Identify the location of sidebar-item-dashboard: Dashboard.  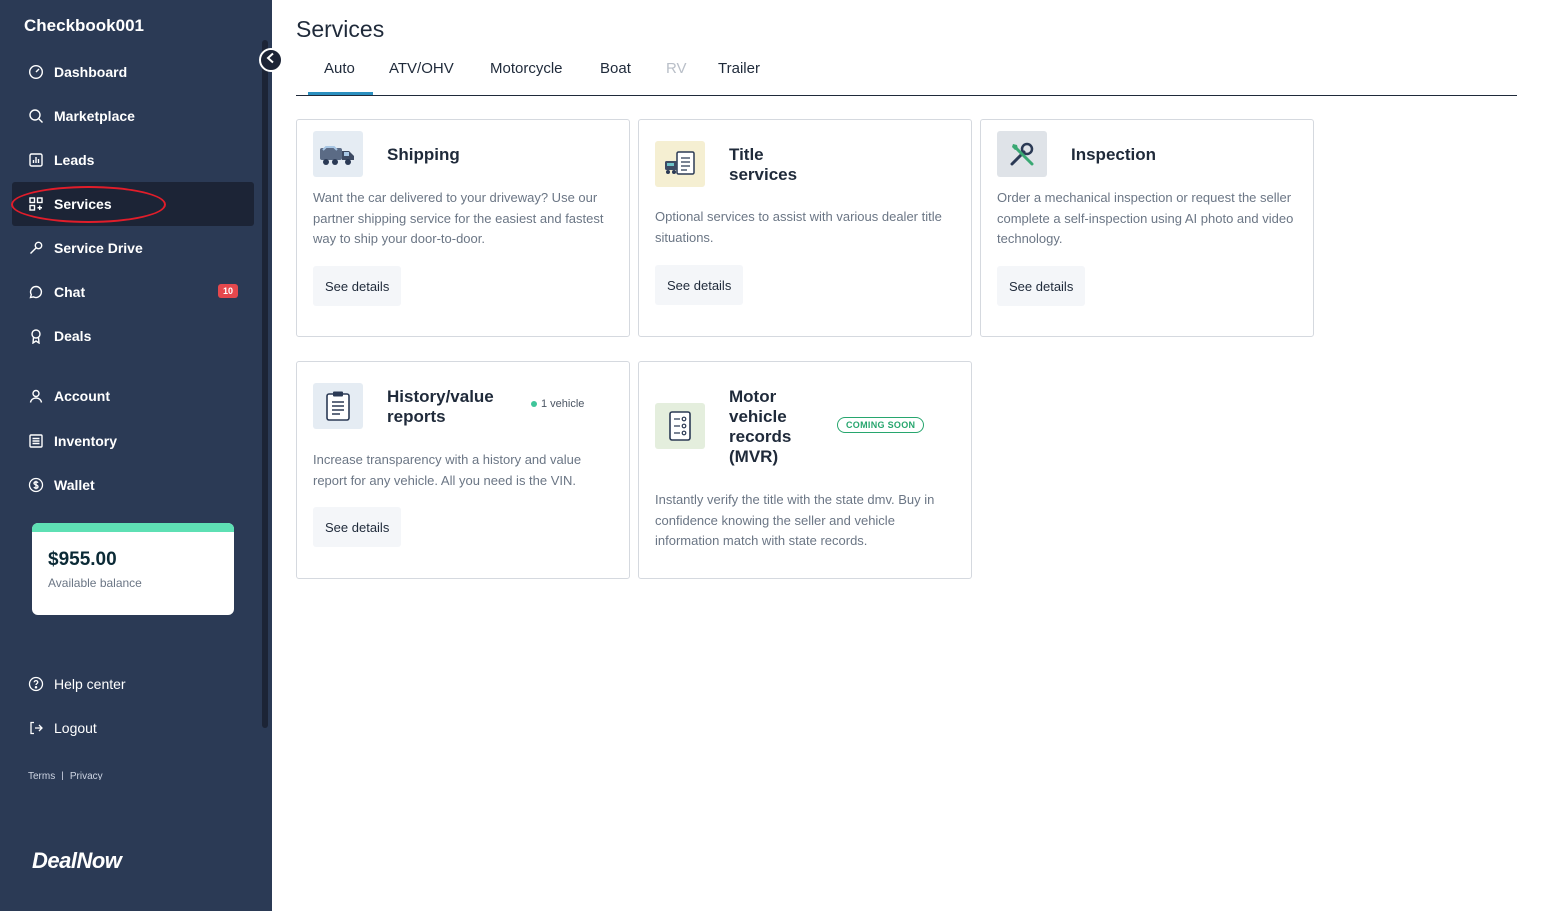
(133, 72).